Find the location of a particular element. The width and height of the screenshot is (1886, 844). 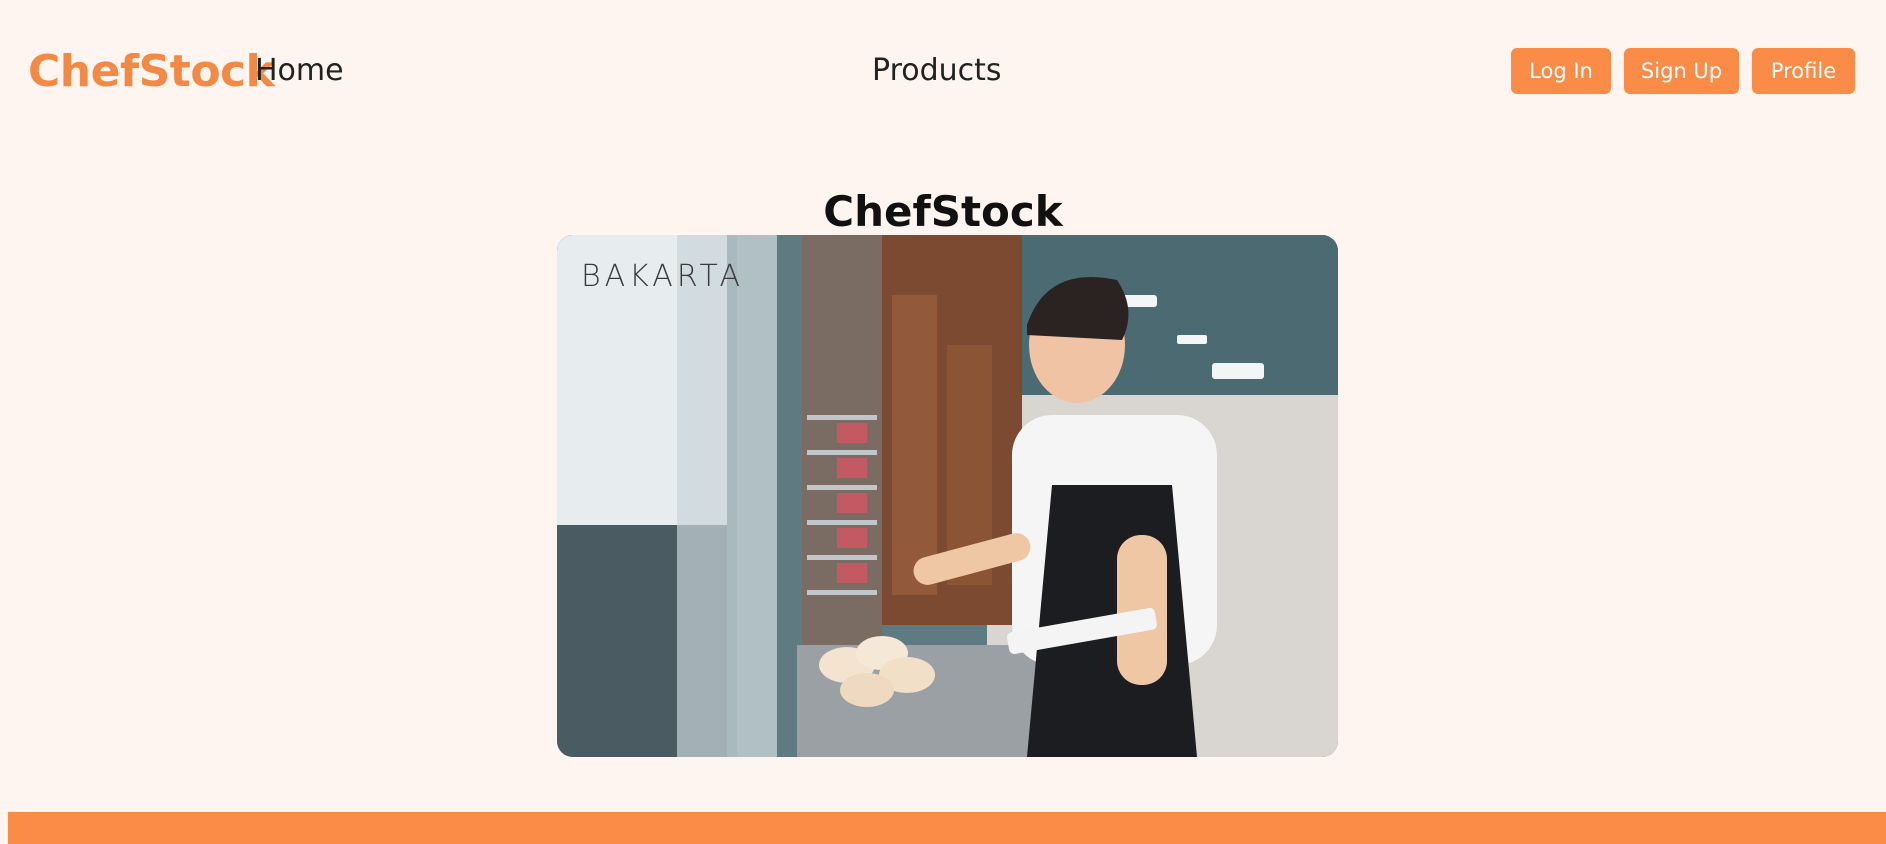

footer-bar is located at coordinates (947, 828).